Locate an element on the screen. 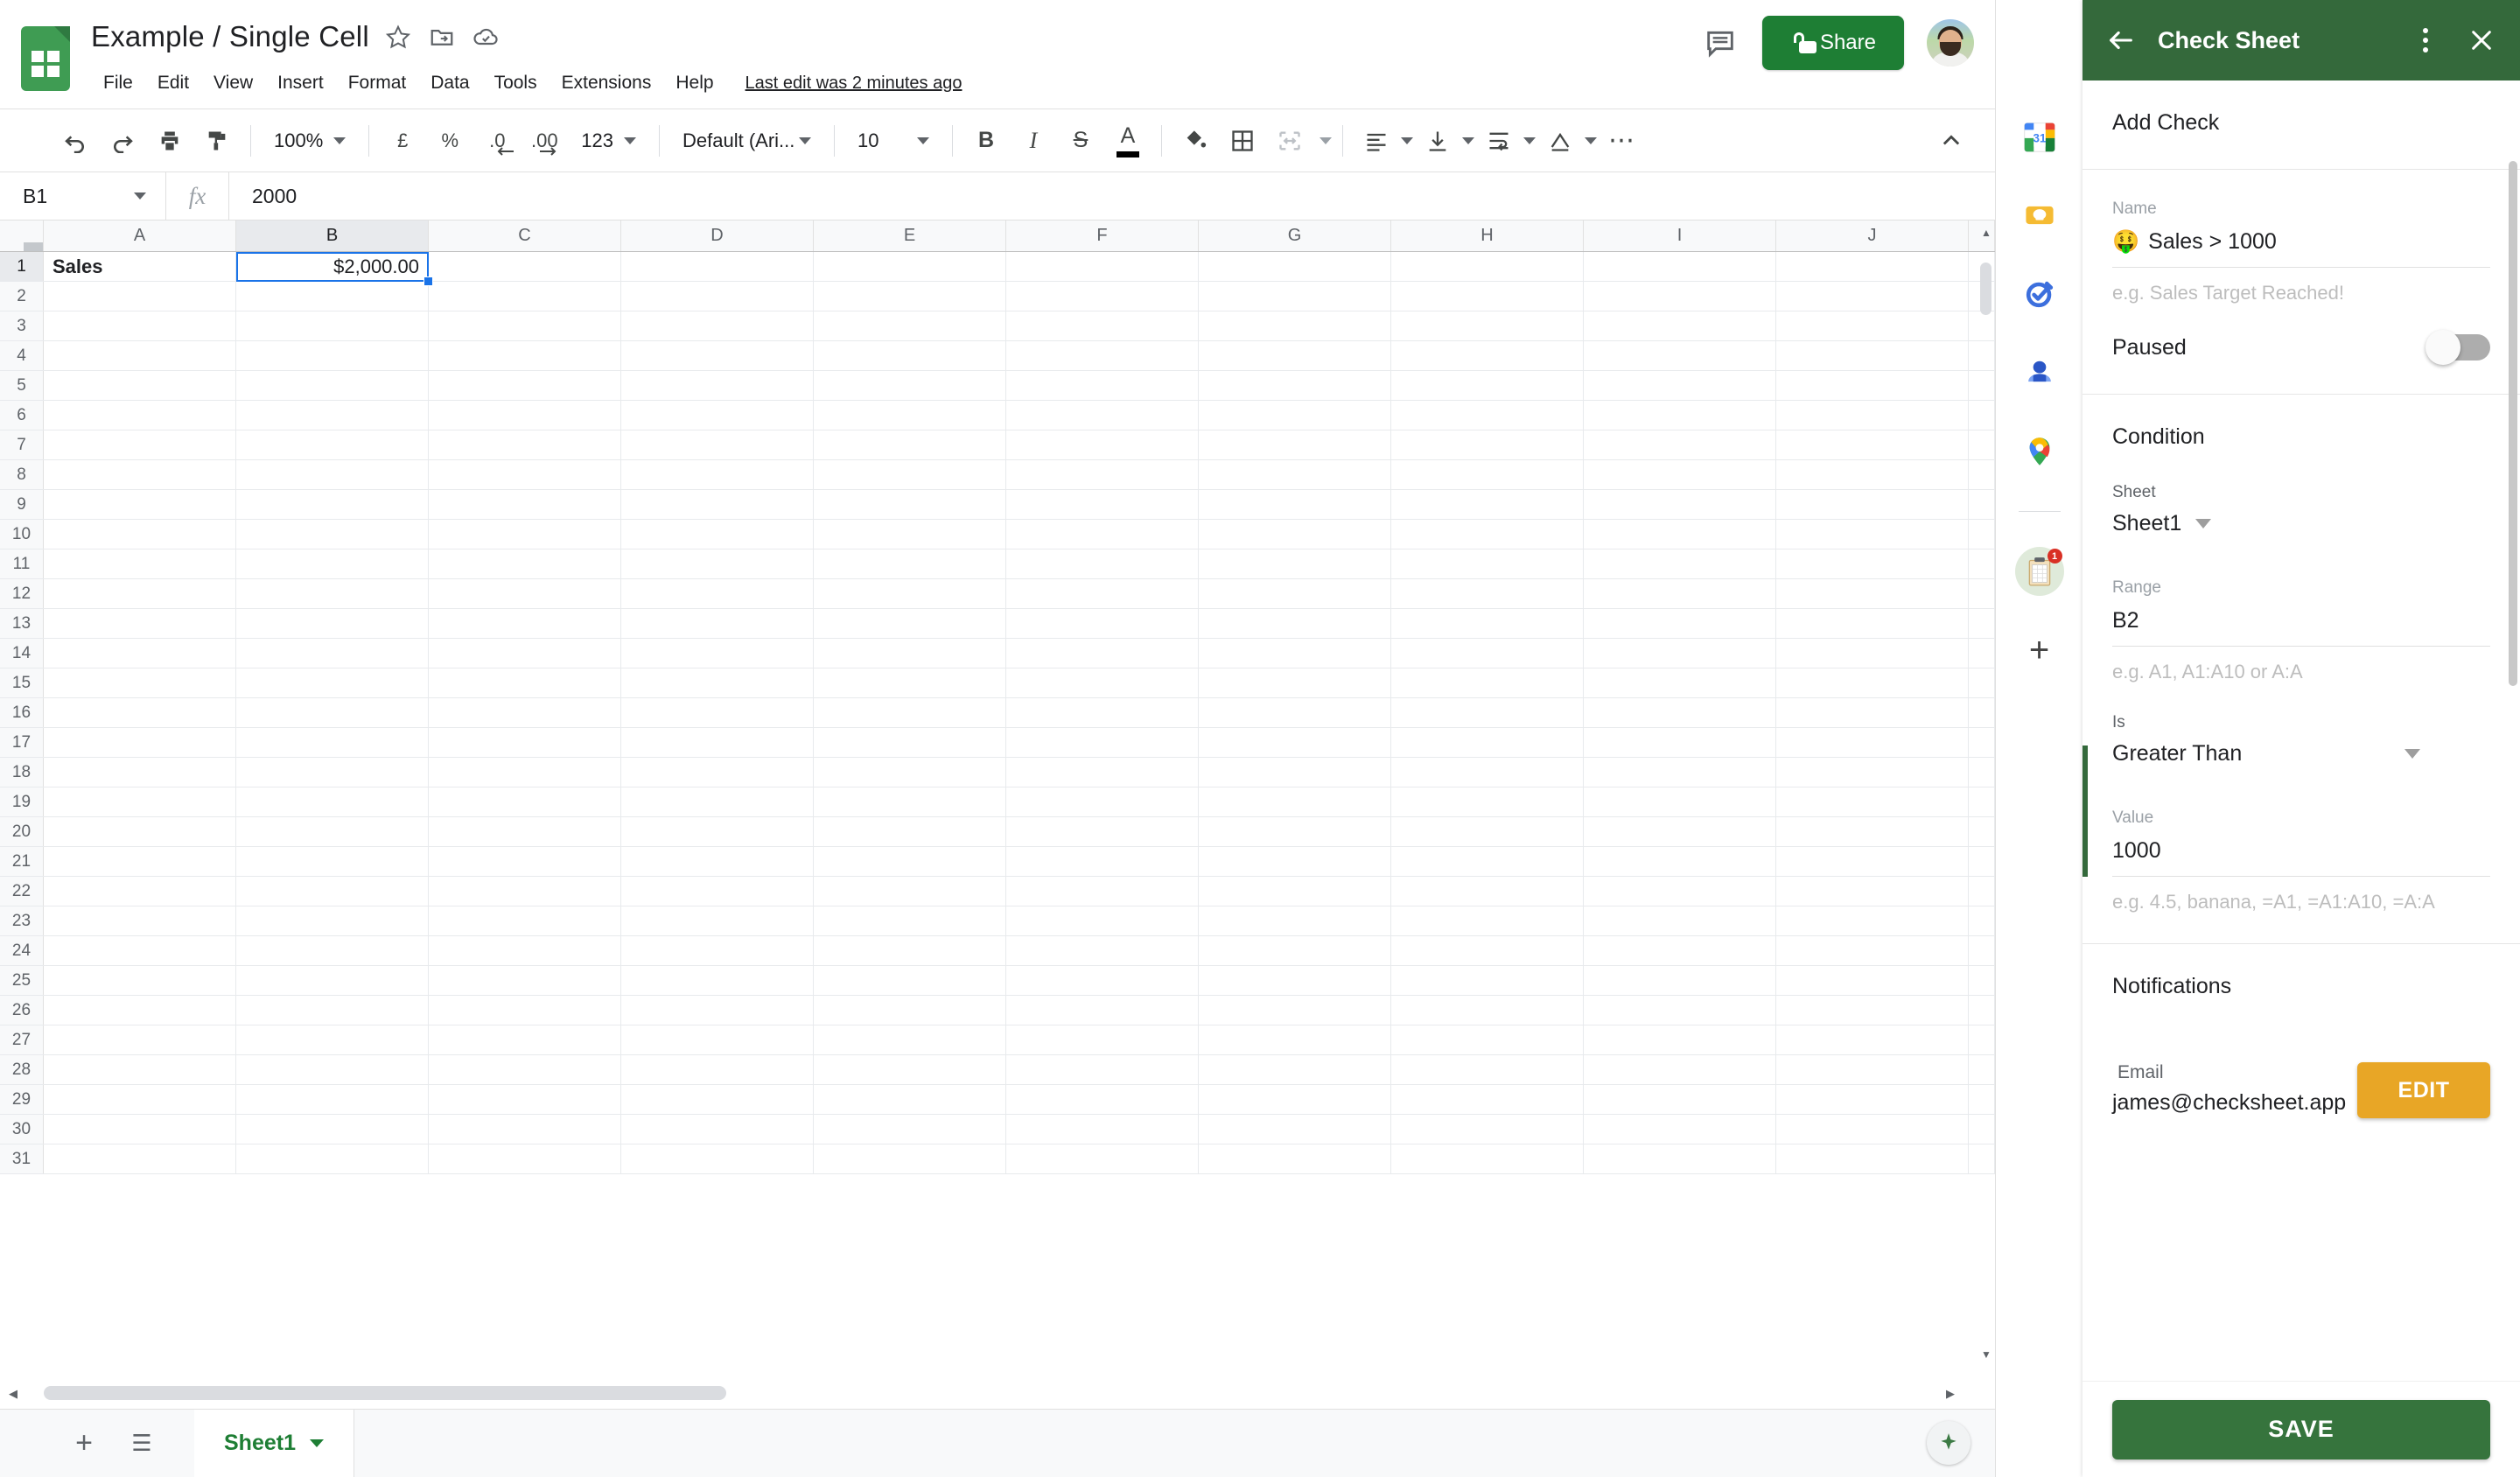 The height and width of the screenshot is (1477, 2520). cell-d1 is located at coordinates (717, 266).